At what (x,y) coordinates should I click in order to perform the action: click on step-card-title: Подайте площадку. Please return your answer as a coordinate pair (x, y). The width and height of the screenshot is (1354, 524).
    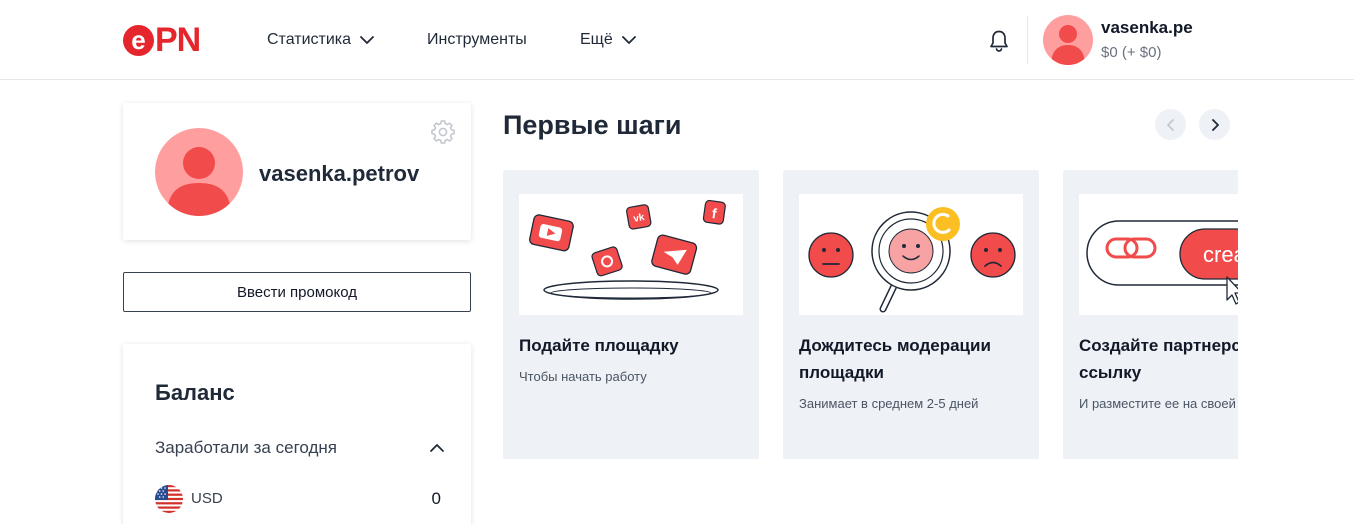
    Looking at the image, I should click on (599, 345).